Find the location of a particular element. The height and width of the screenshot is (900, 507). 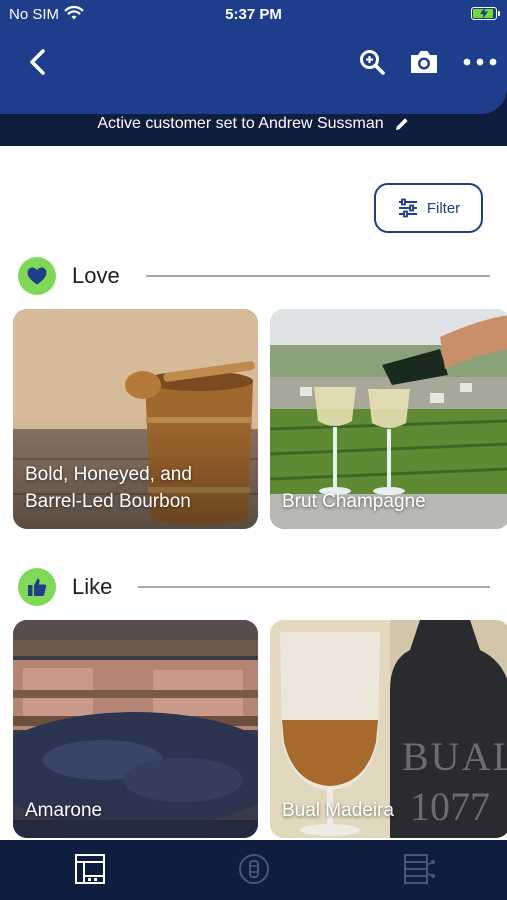

hierarchy-icon is located at coordinates (419, 869).